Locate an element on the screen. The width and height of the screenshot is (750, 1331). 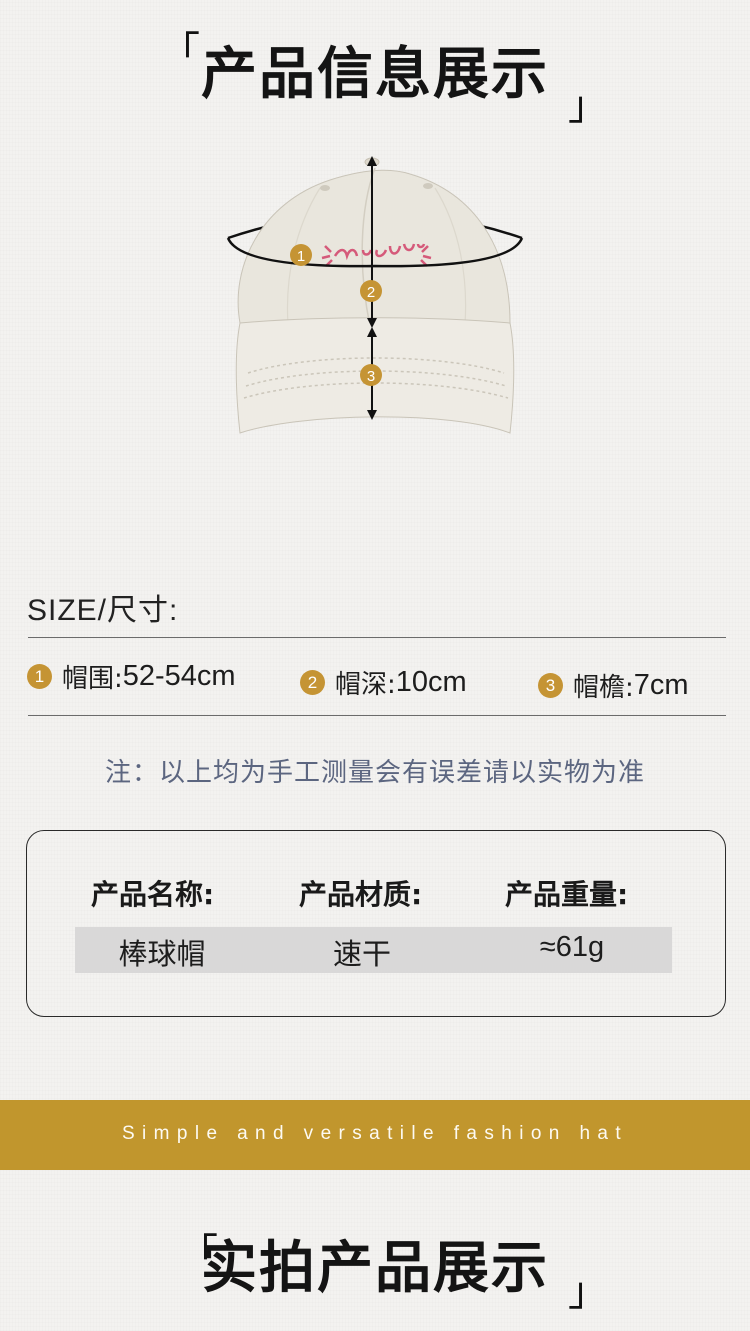
divider-bottom is located at coordinates (377, 715).